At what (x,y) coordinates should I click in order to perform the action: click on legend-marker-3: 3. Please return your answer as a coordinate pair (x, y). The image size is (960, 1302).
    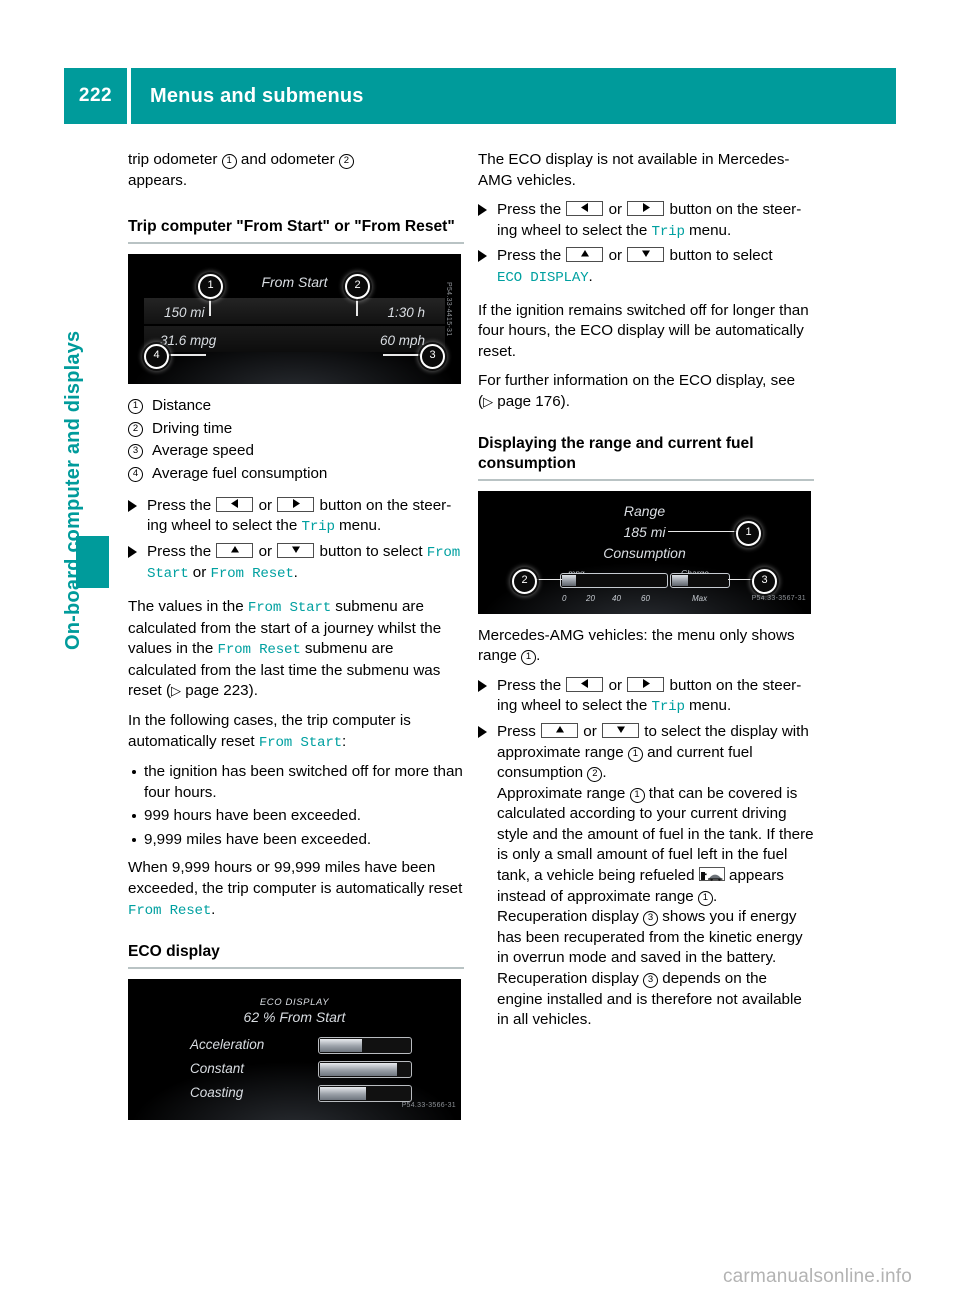
    Looking at the image, I should click on (135, 452).